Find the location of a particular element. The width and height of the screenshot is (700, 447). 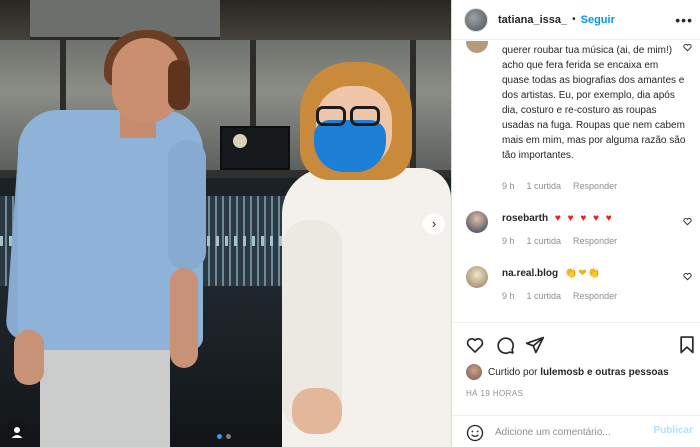

comment-icon is located at coordinates (505, 345).